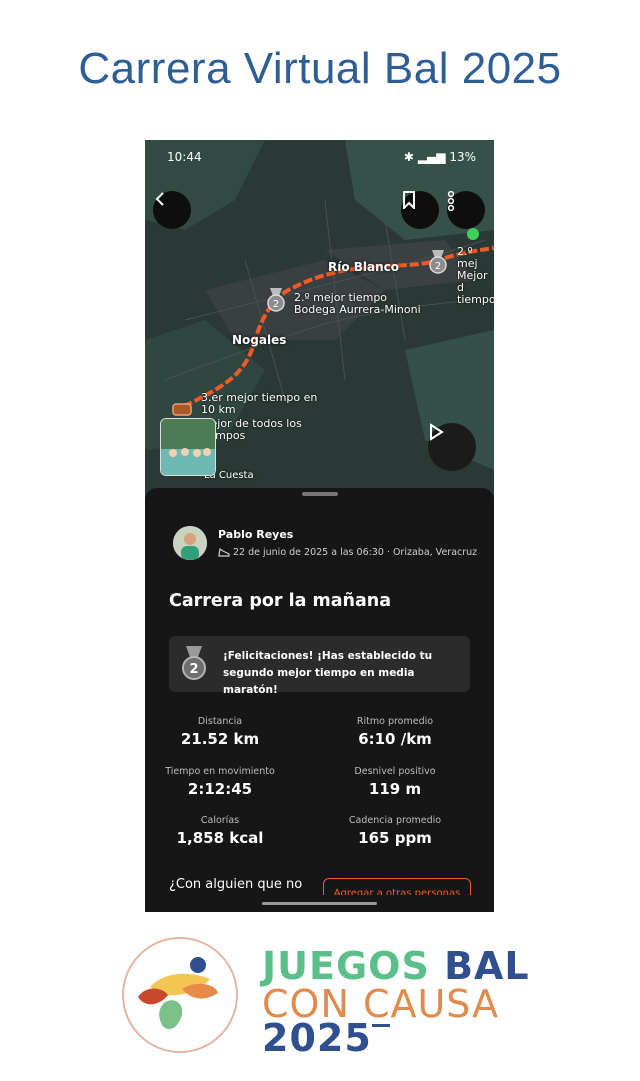 Image resolution: width=640 pixels, height=1081 pixels. What do you see at coordinates (220, 782) in the screenshot?
I see `stat-moving-time: Tiempo en movimiento 2:12:45` at bounding box center [220, 782].